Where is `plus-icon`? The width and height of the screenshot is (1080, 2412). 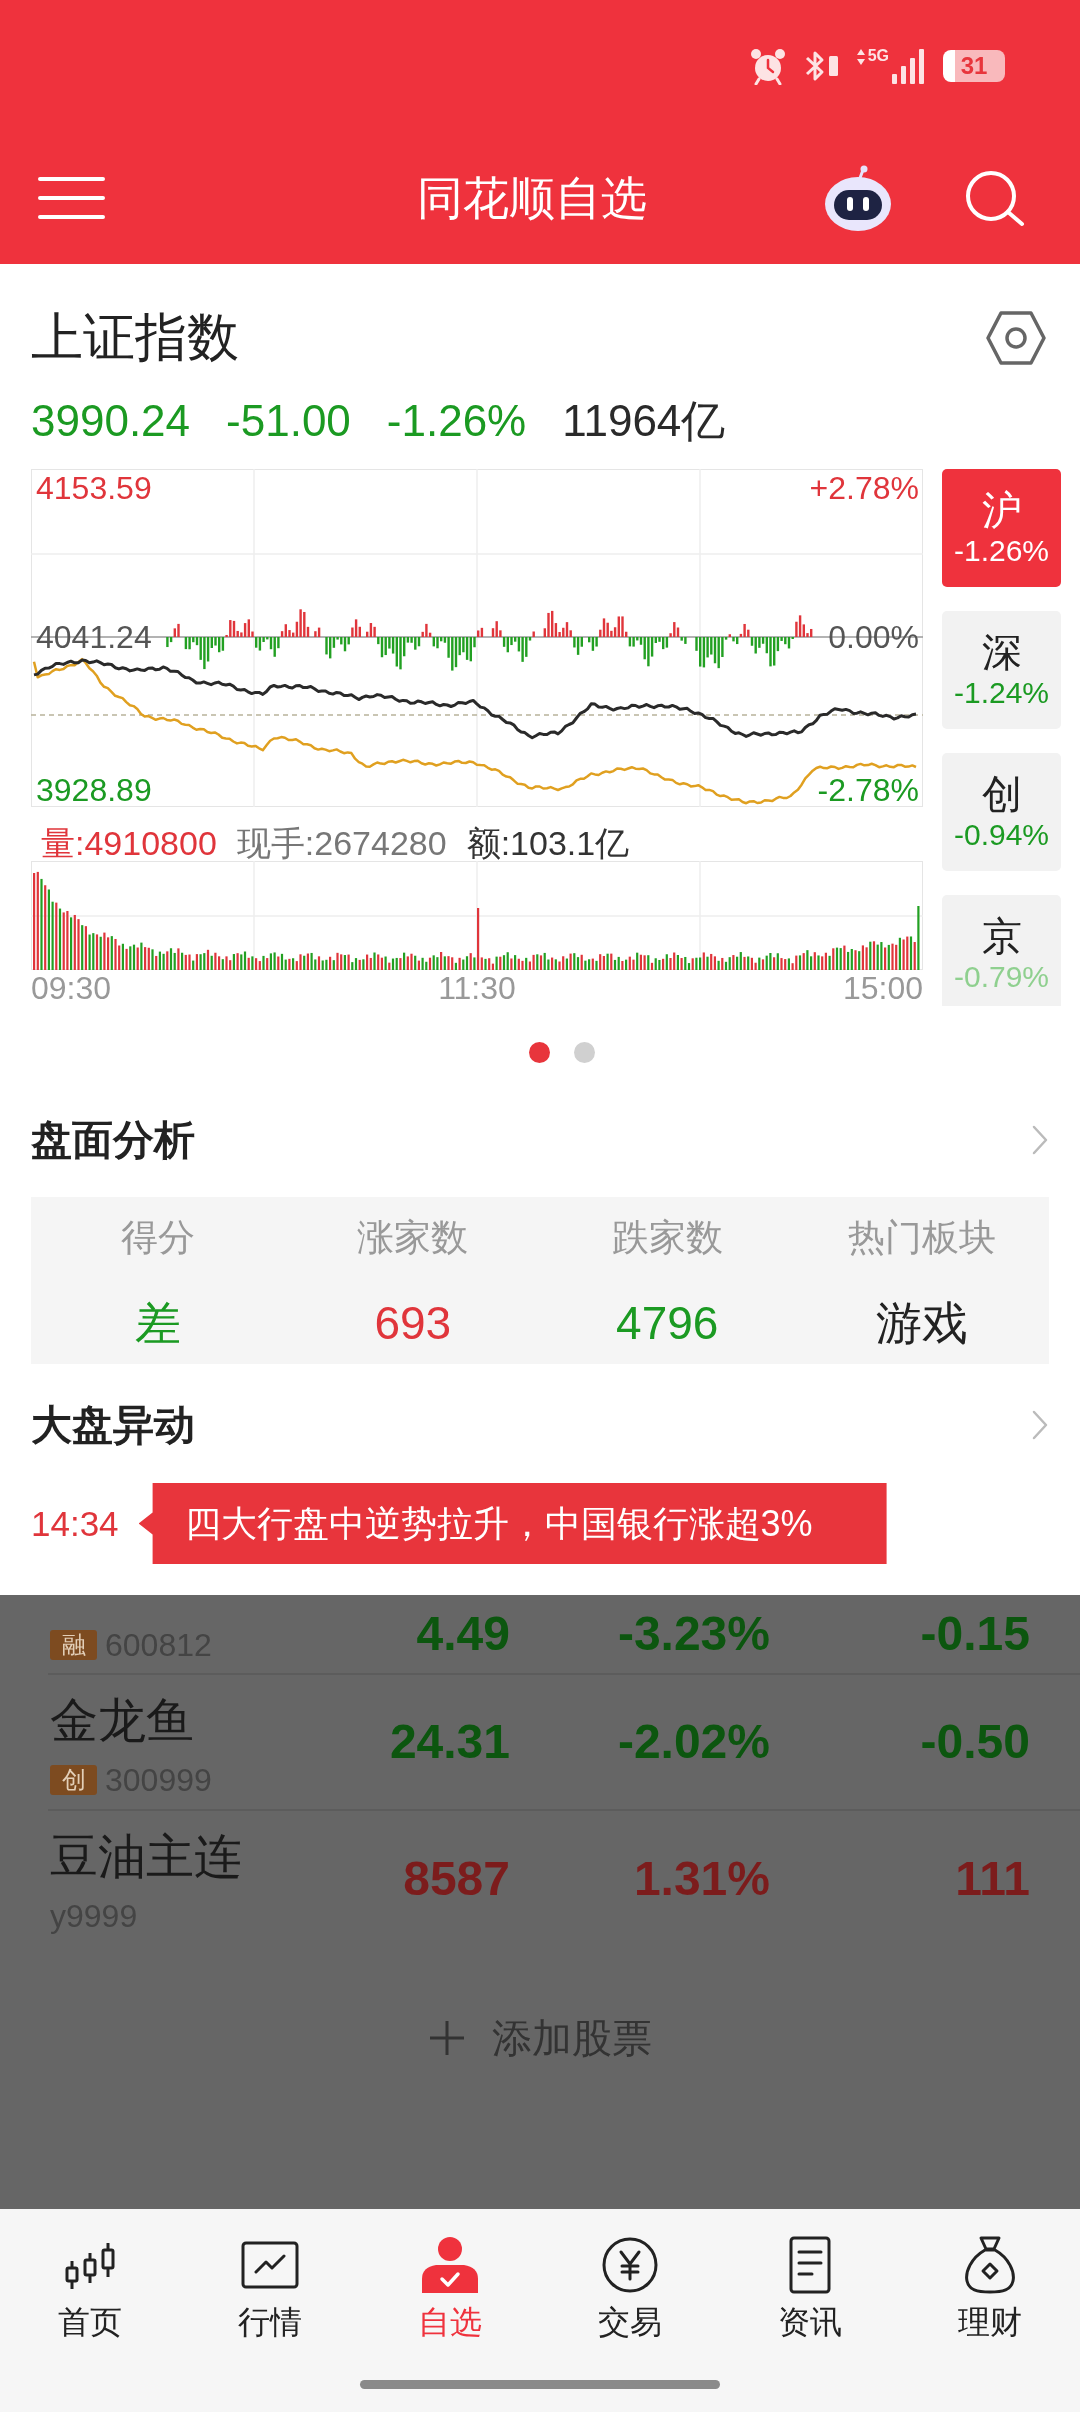
plus-icon is located at coordinates (446, 2038).